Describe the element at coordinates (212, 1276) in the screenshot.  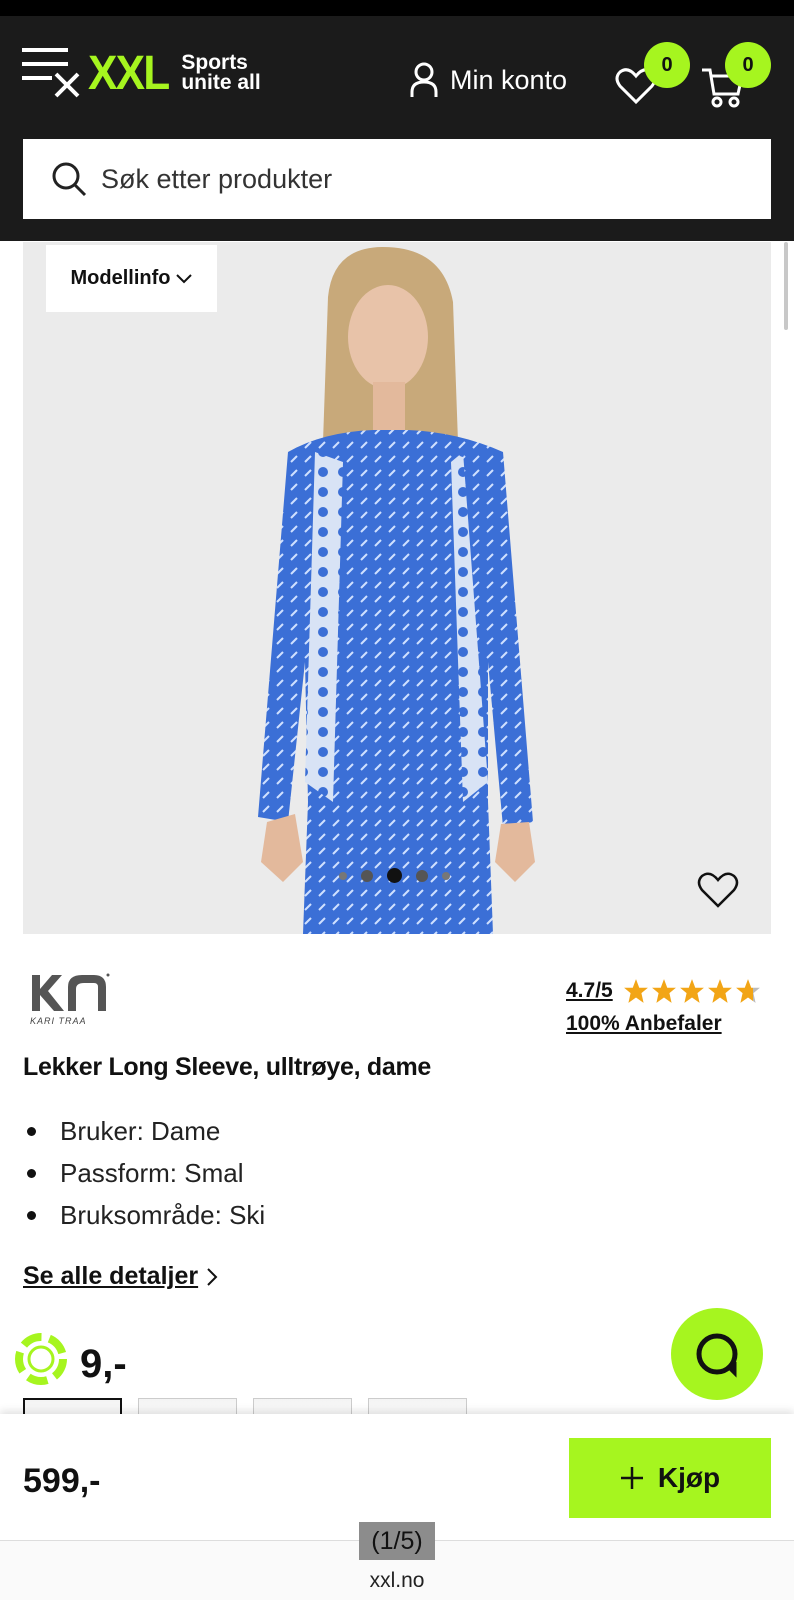
I see `chevron-right-icon` at that location.